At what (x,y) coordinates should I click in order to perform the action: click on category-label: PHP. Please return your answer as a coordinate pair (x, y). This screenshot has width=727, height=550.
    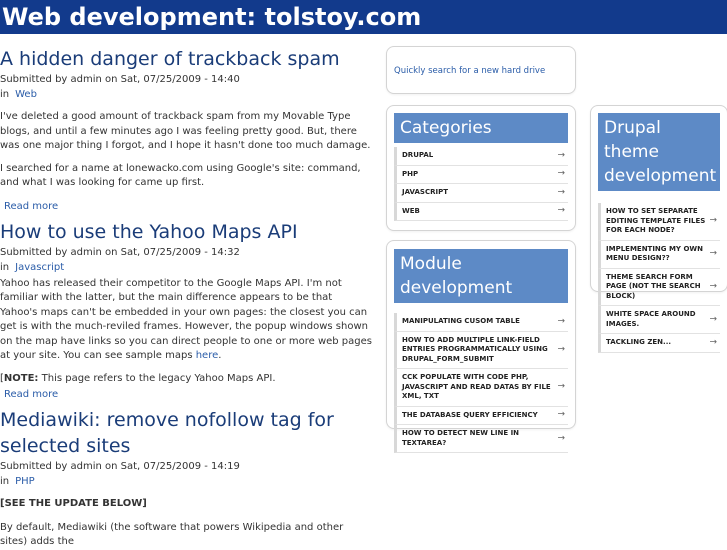
    Looking at the image, I should click on (410, 173).